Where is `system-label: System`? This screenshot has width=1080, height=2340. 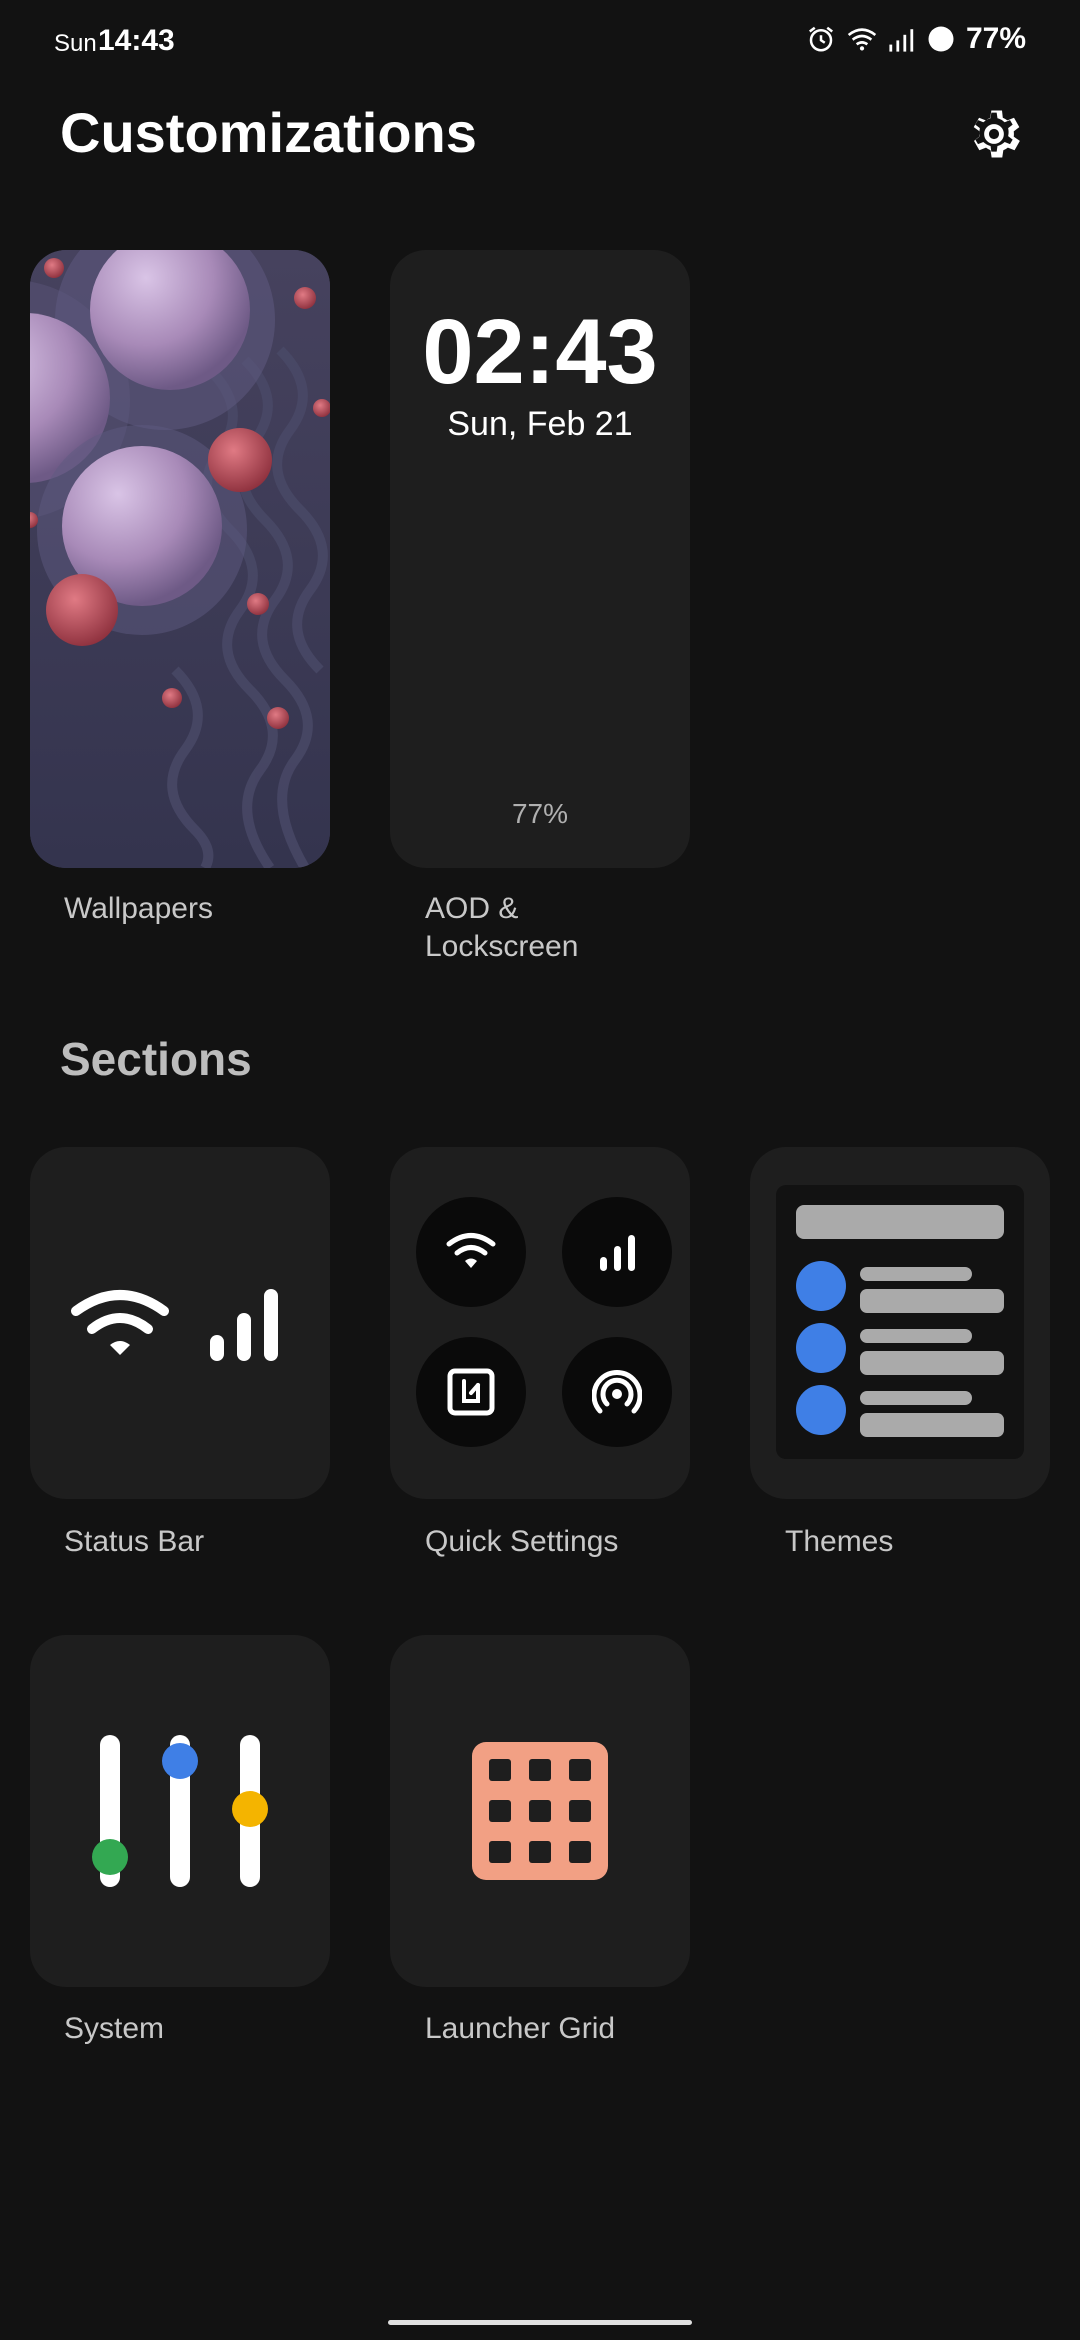 system-label: System is located at coordinates (114, 2028).